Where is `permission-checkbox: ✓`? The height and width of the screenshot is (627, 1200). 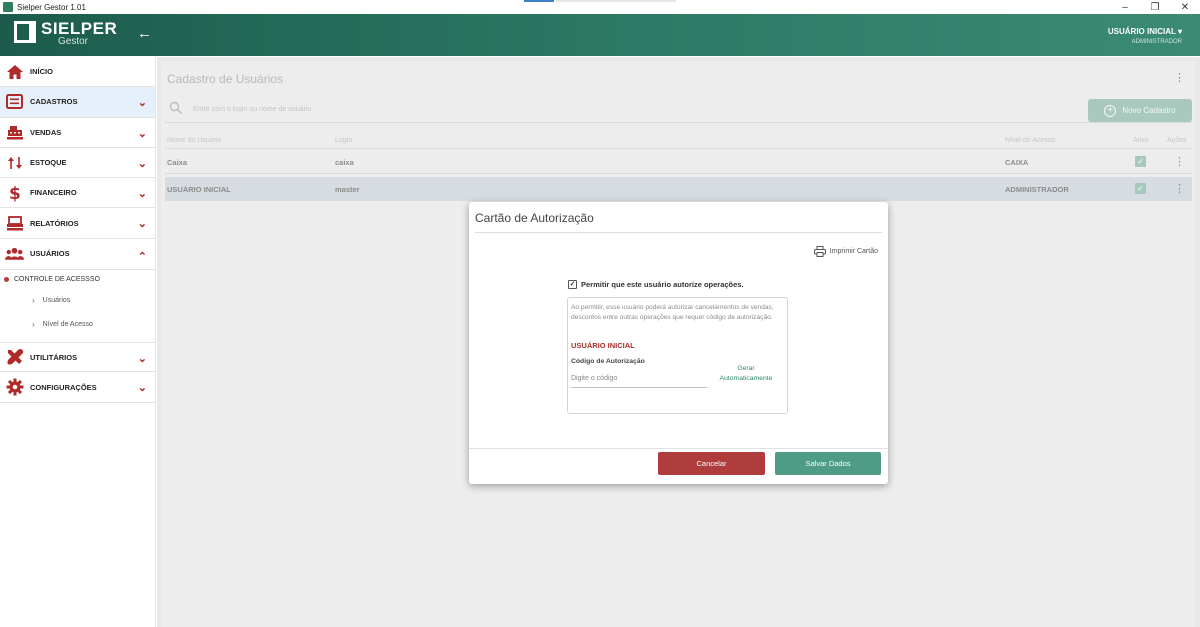
permission-checkbox: ✓ is located at coordinates (572, 284).